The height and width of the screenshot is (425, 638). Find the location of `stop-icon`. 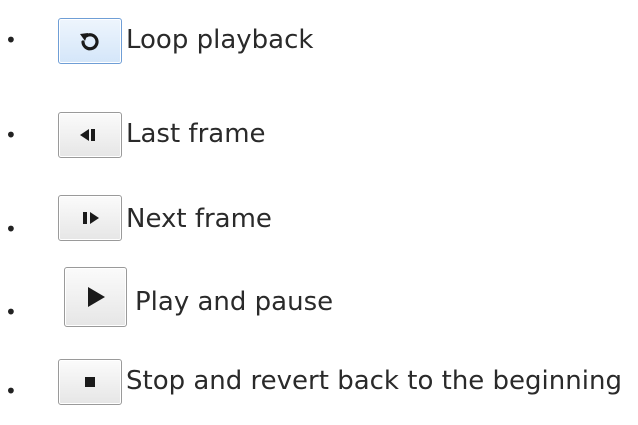

stop-icon is located at coordinates (90, 382).